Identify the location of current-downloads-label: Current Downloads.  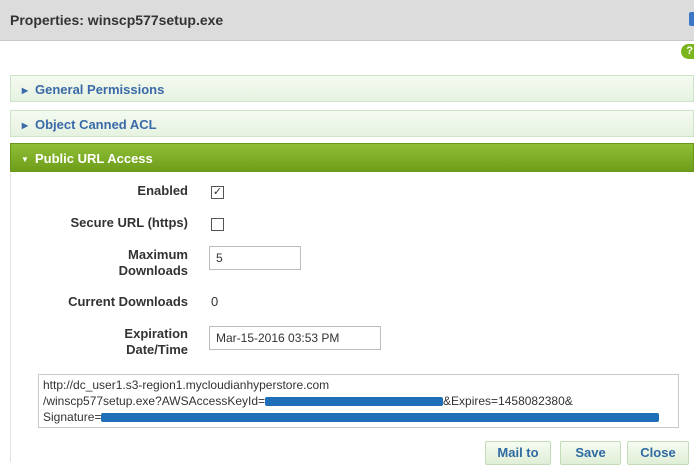
(128, 301).